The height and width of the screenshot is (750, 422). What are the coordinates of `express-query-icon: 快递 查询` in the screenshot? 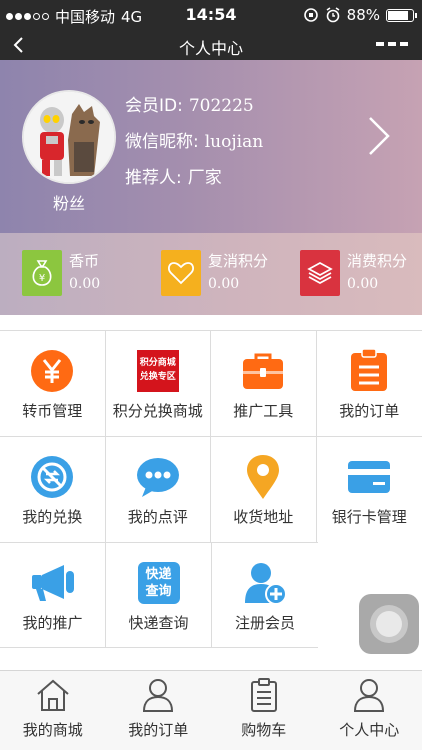 It's located at (158, 583).